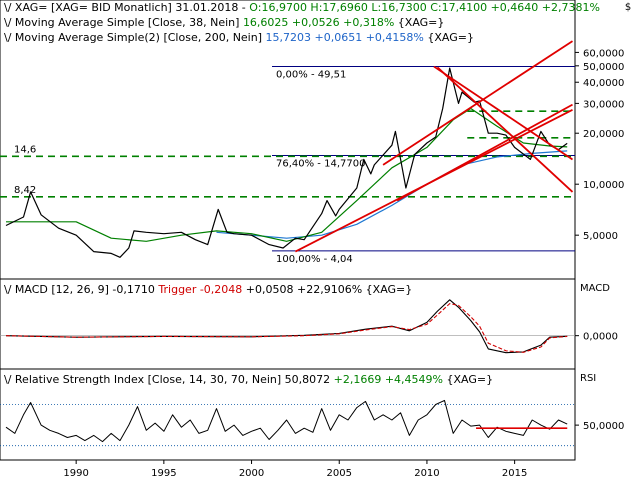 The height and width of the screenshot is (480, 640). What do you see at coordinates (628, 7) in the screenshot?
I see `currency-symbol: $` at bounding box center [628, 7].